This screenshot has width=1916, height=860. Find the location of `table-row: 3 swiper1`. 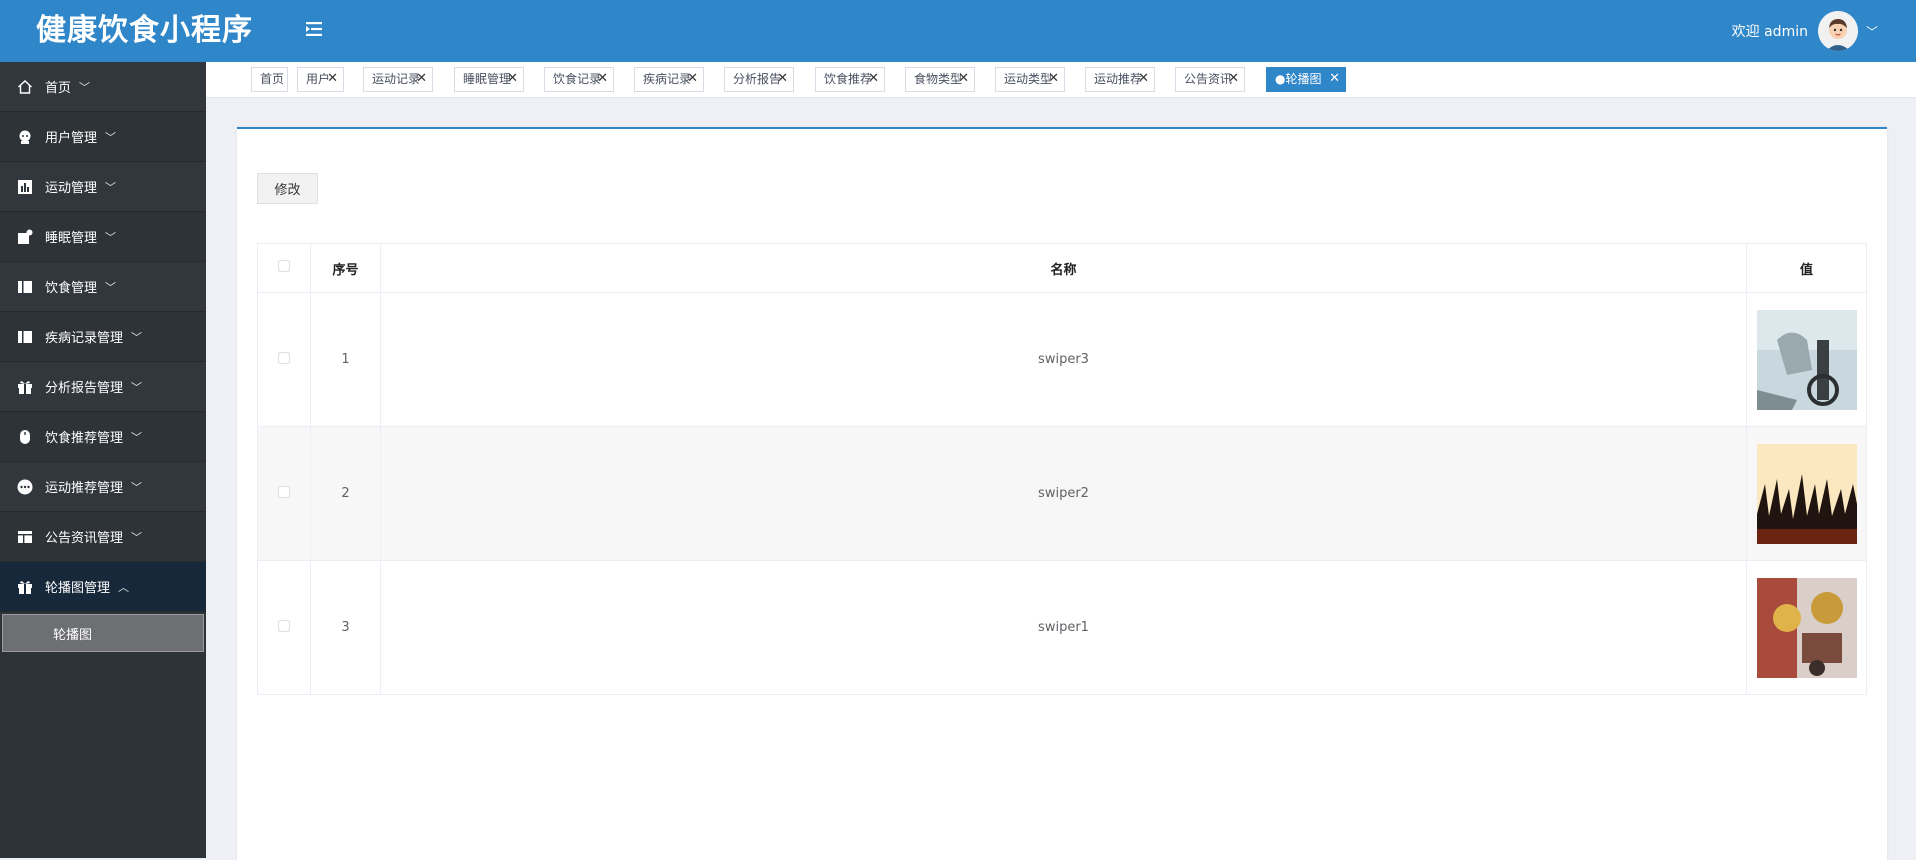

table-row: 3 swiper1 is located at coordinates (1062, 627).